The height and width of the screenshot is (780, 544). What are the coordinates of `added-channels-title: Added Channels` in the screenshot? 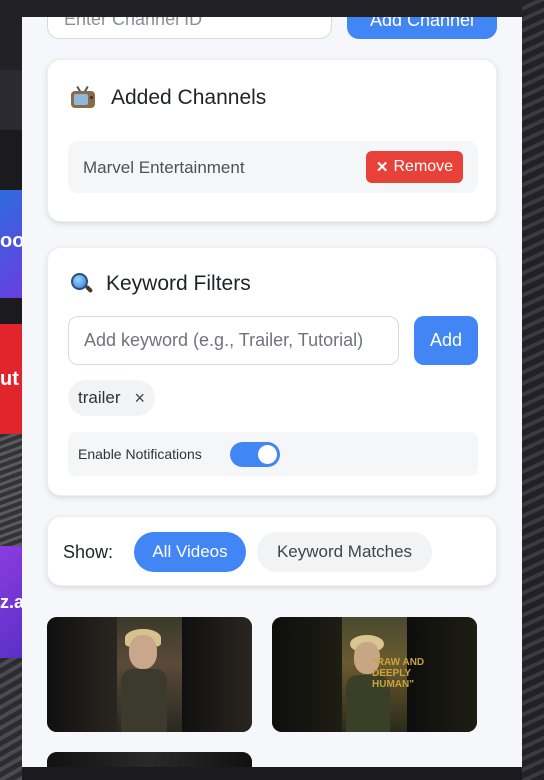 It's located at (189, 97).